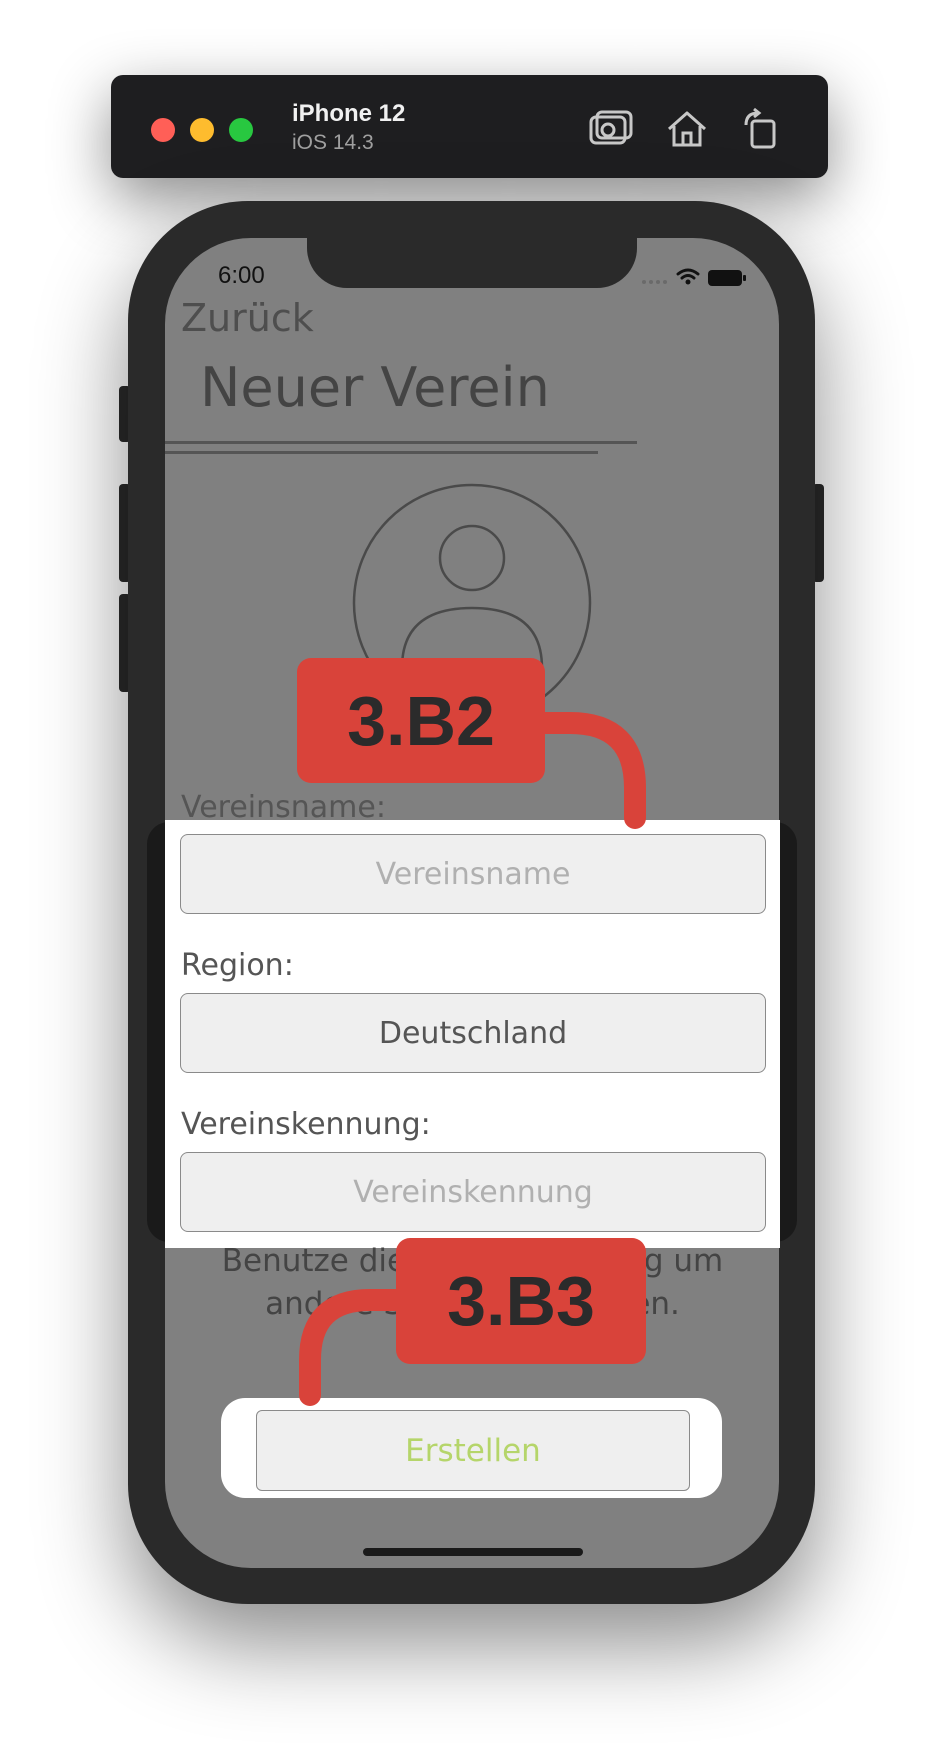 Image resolution: width=944 pixels, height=1756 pixels. What do you see at coordinates (163, 130) in the screenshot?
I see `close-window-button` at bounding box center [163, 130].